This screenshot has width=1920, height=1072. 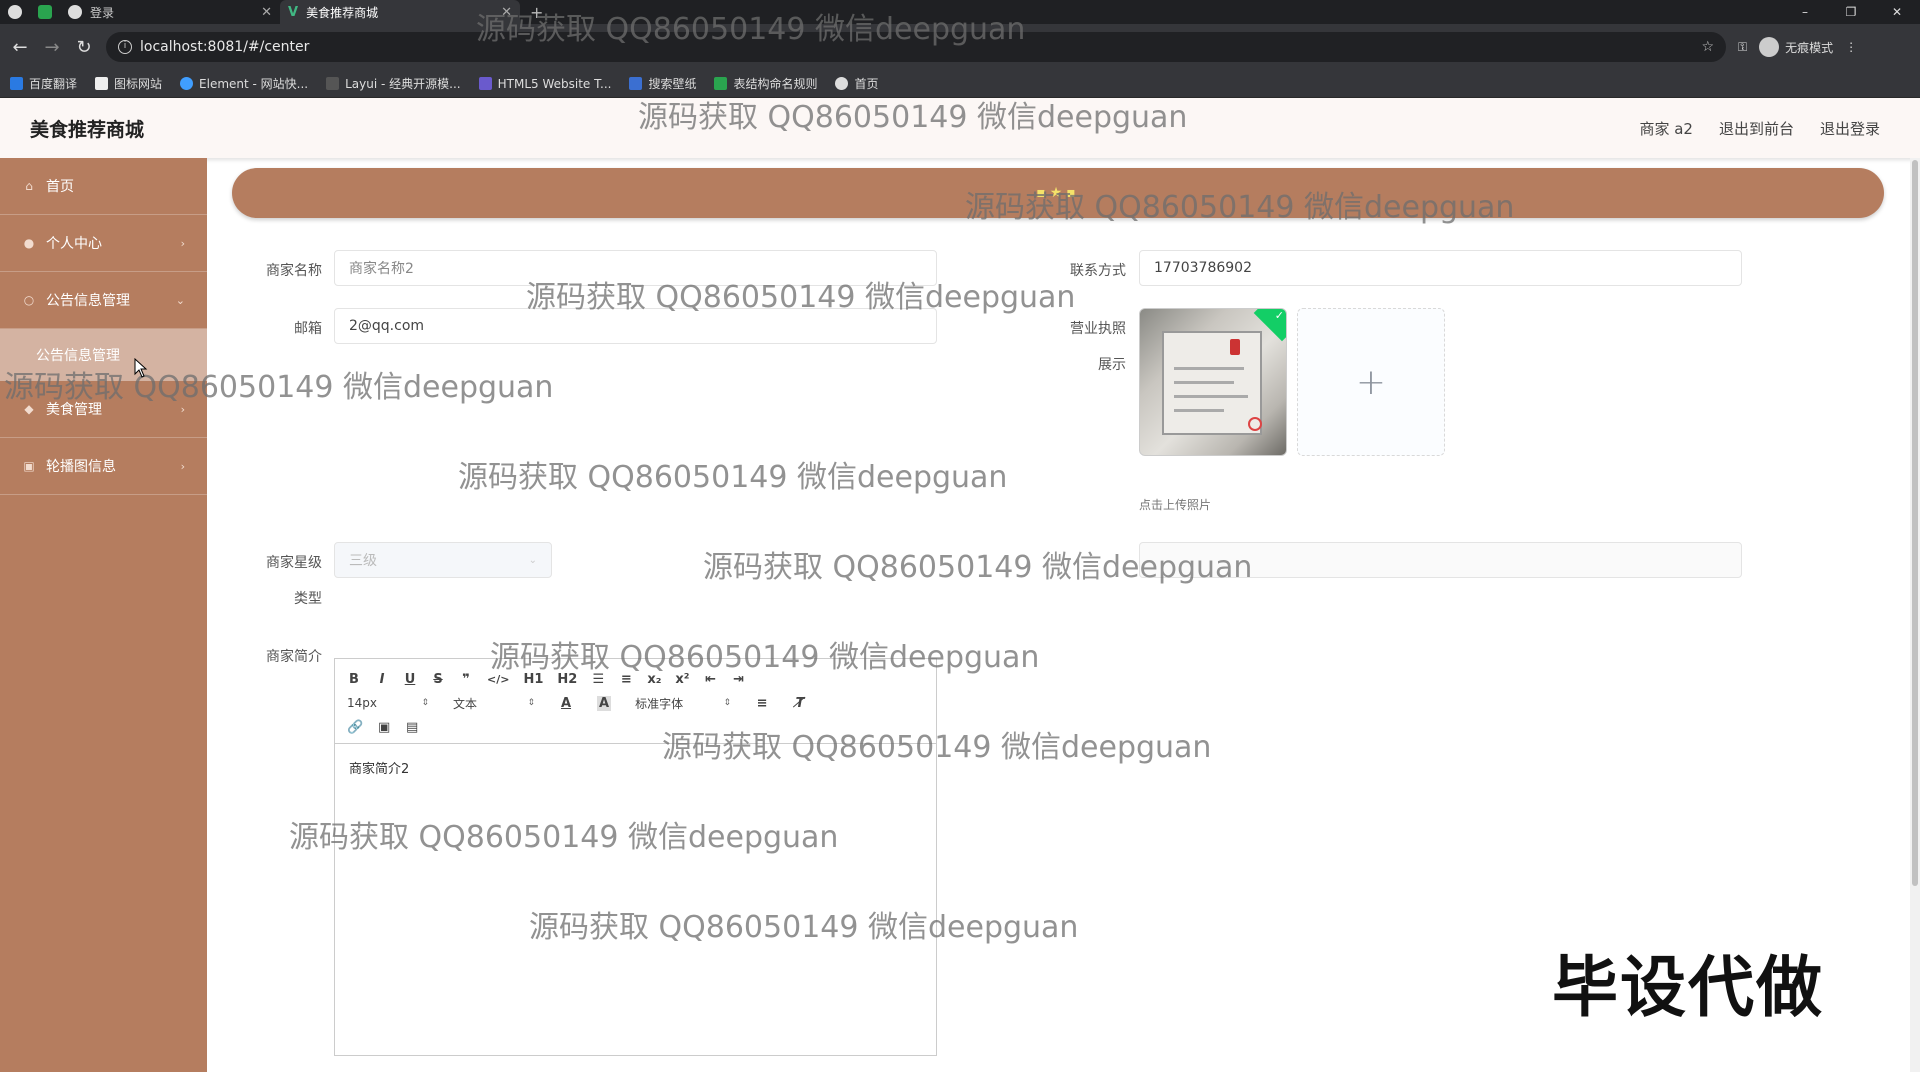 I want to click on flag-icon, so click(x=102, y=83).